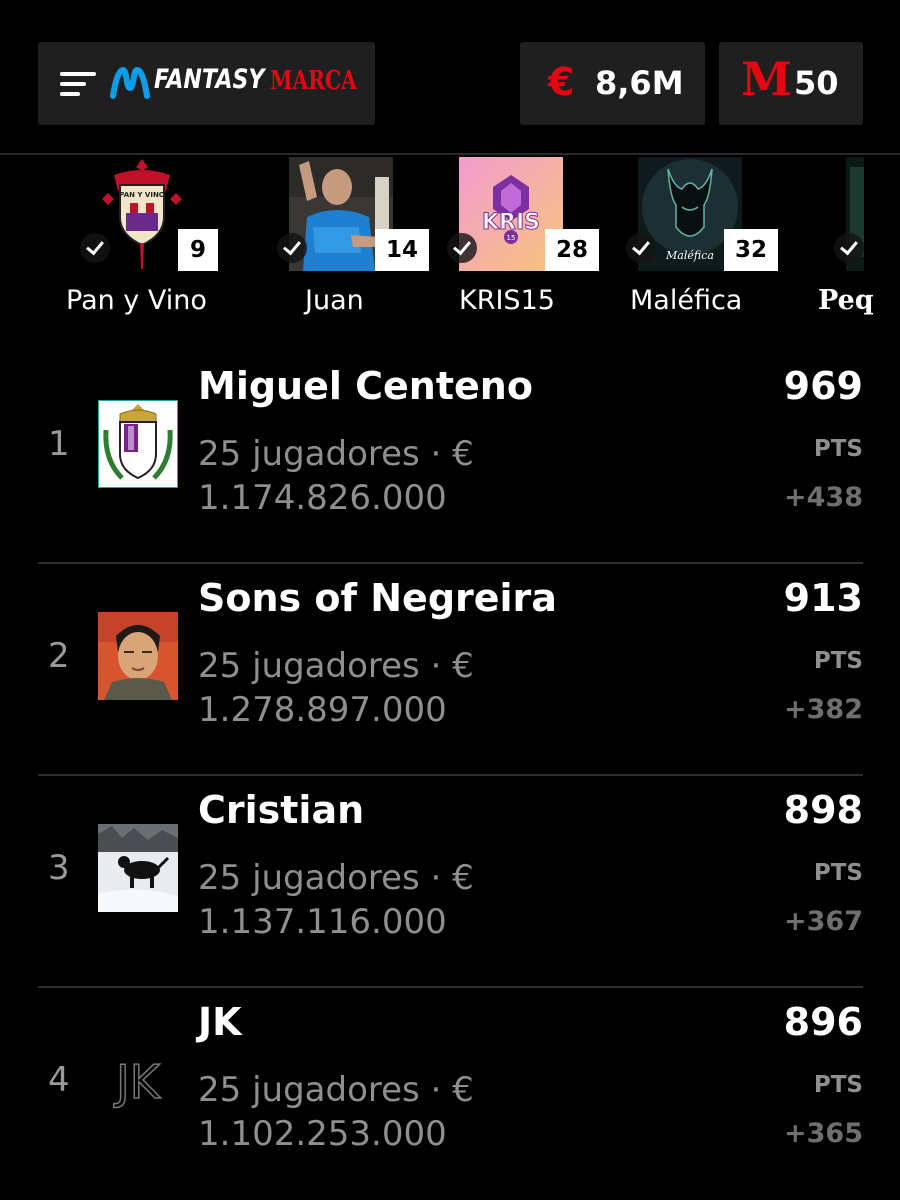 The height and width of the screenshot is (1200, 900). What do you see at coordinates (572, 250) in the screenshot?
I see `team-count-badge: 28` at bounding box center [572, 250].